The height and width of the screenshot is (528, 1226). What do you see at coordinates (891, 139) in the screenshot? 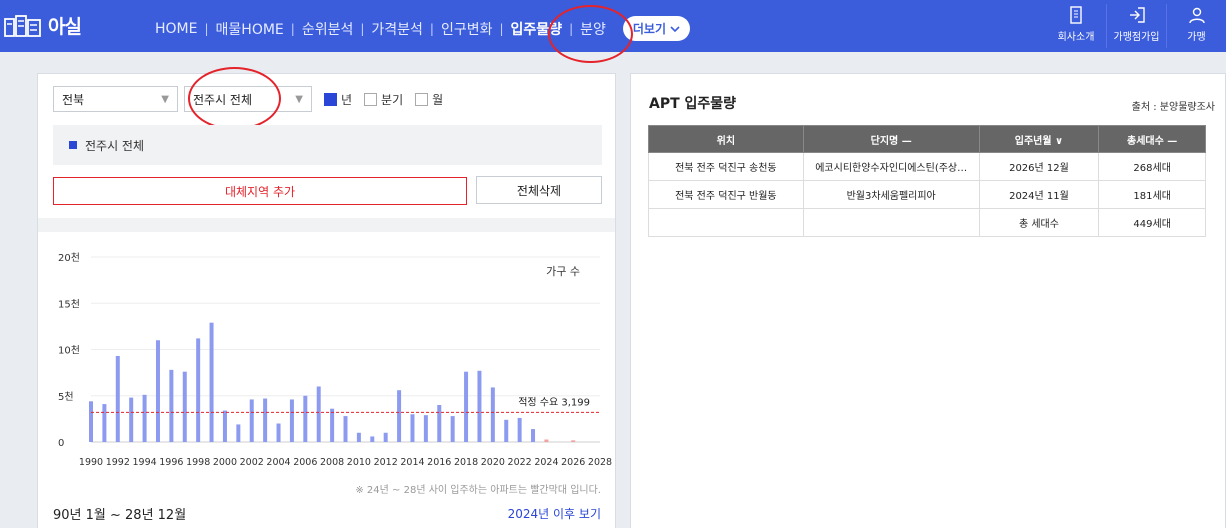
I see `col-complex-name: 단지명 —` at bounding box center [891, 139].